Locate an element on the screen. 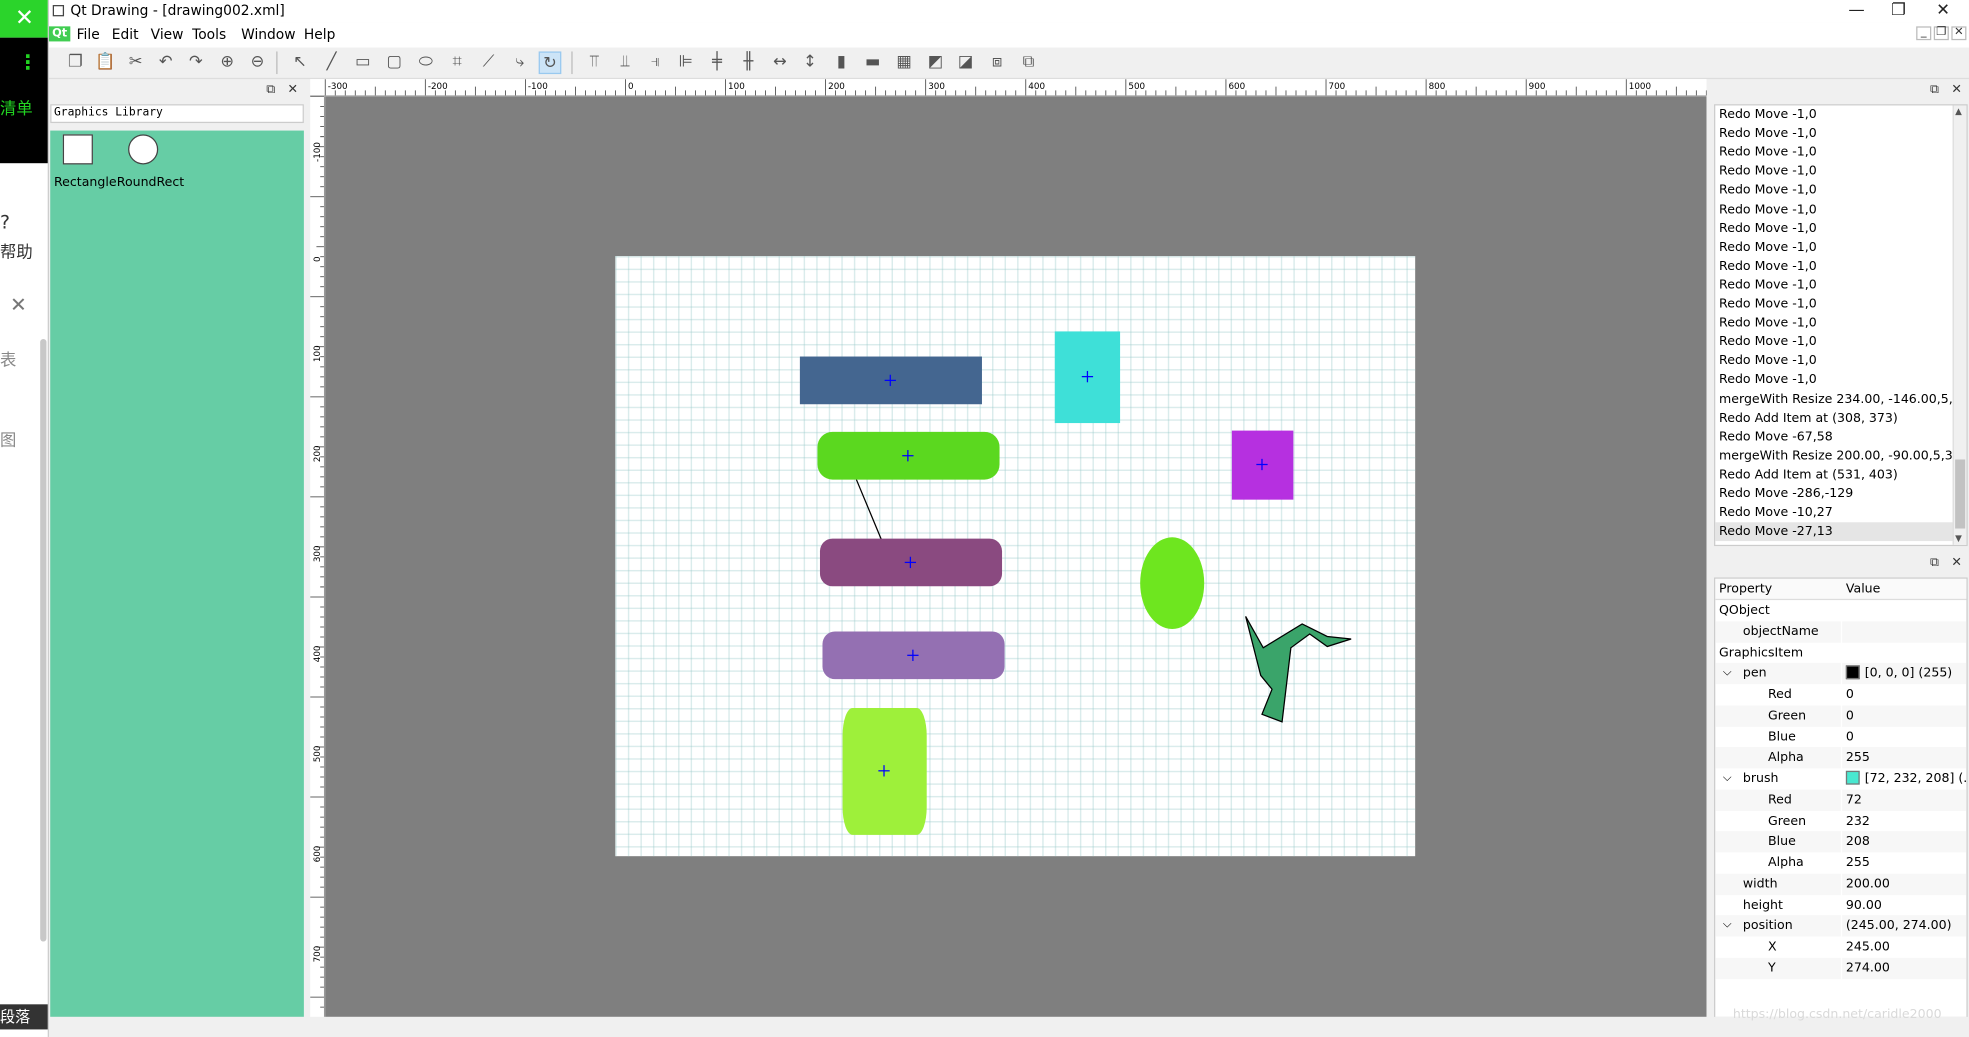  ellipse-icon: ⬭ is located at coordinates (425, 62).